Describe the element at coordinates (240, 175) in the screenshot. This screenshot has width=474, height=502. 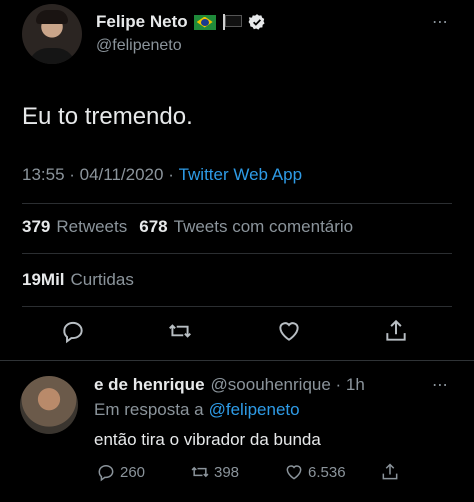
I see `tweet-source-link: Twitter Web App` at that location.